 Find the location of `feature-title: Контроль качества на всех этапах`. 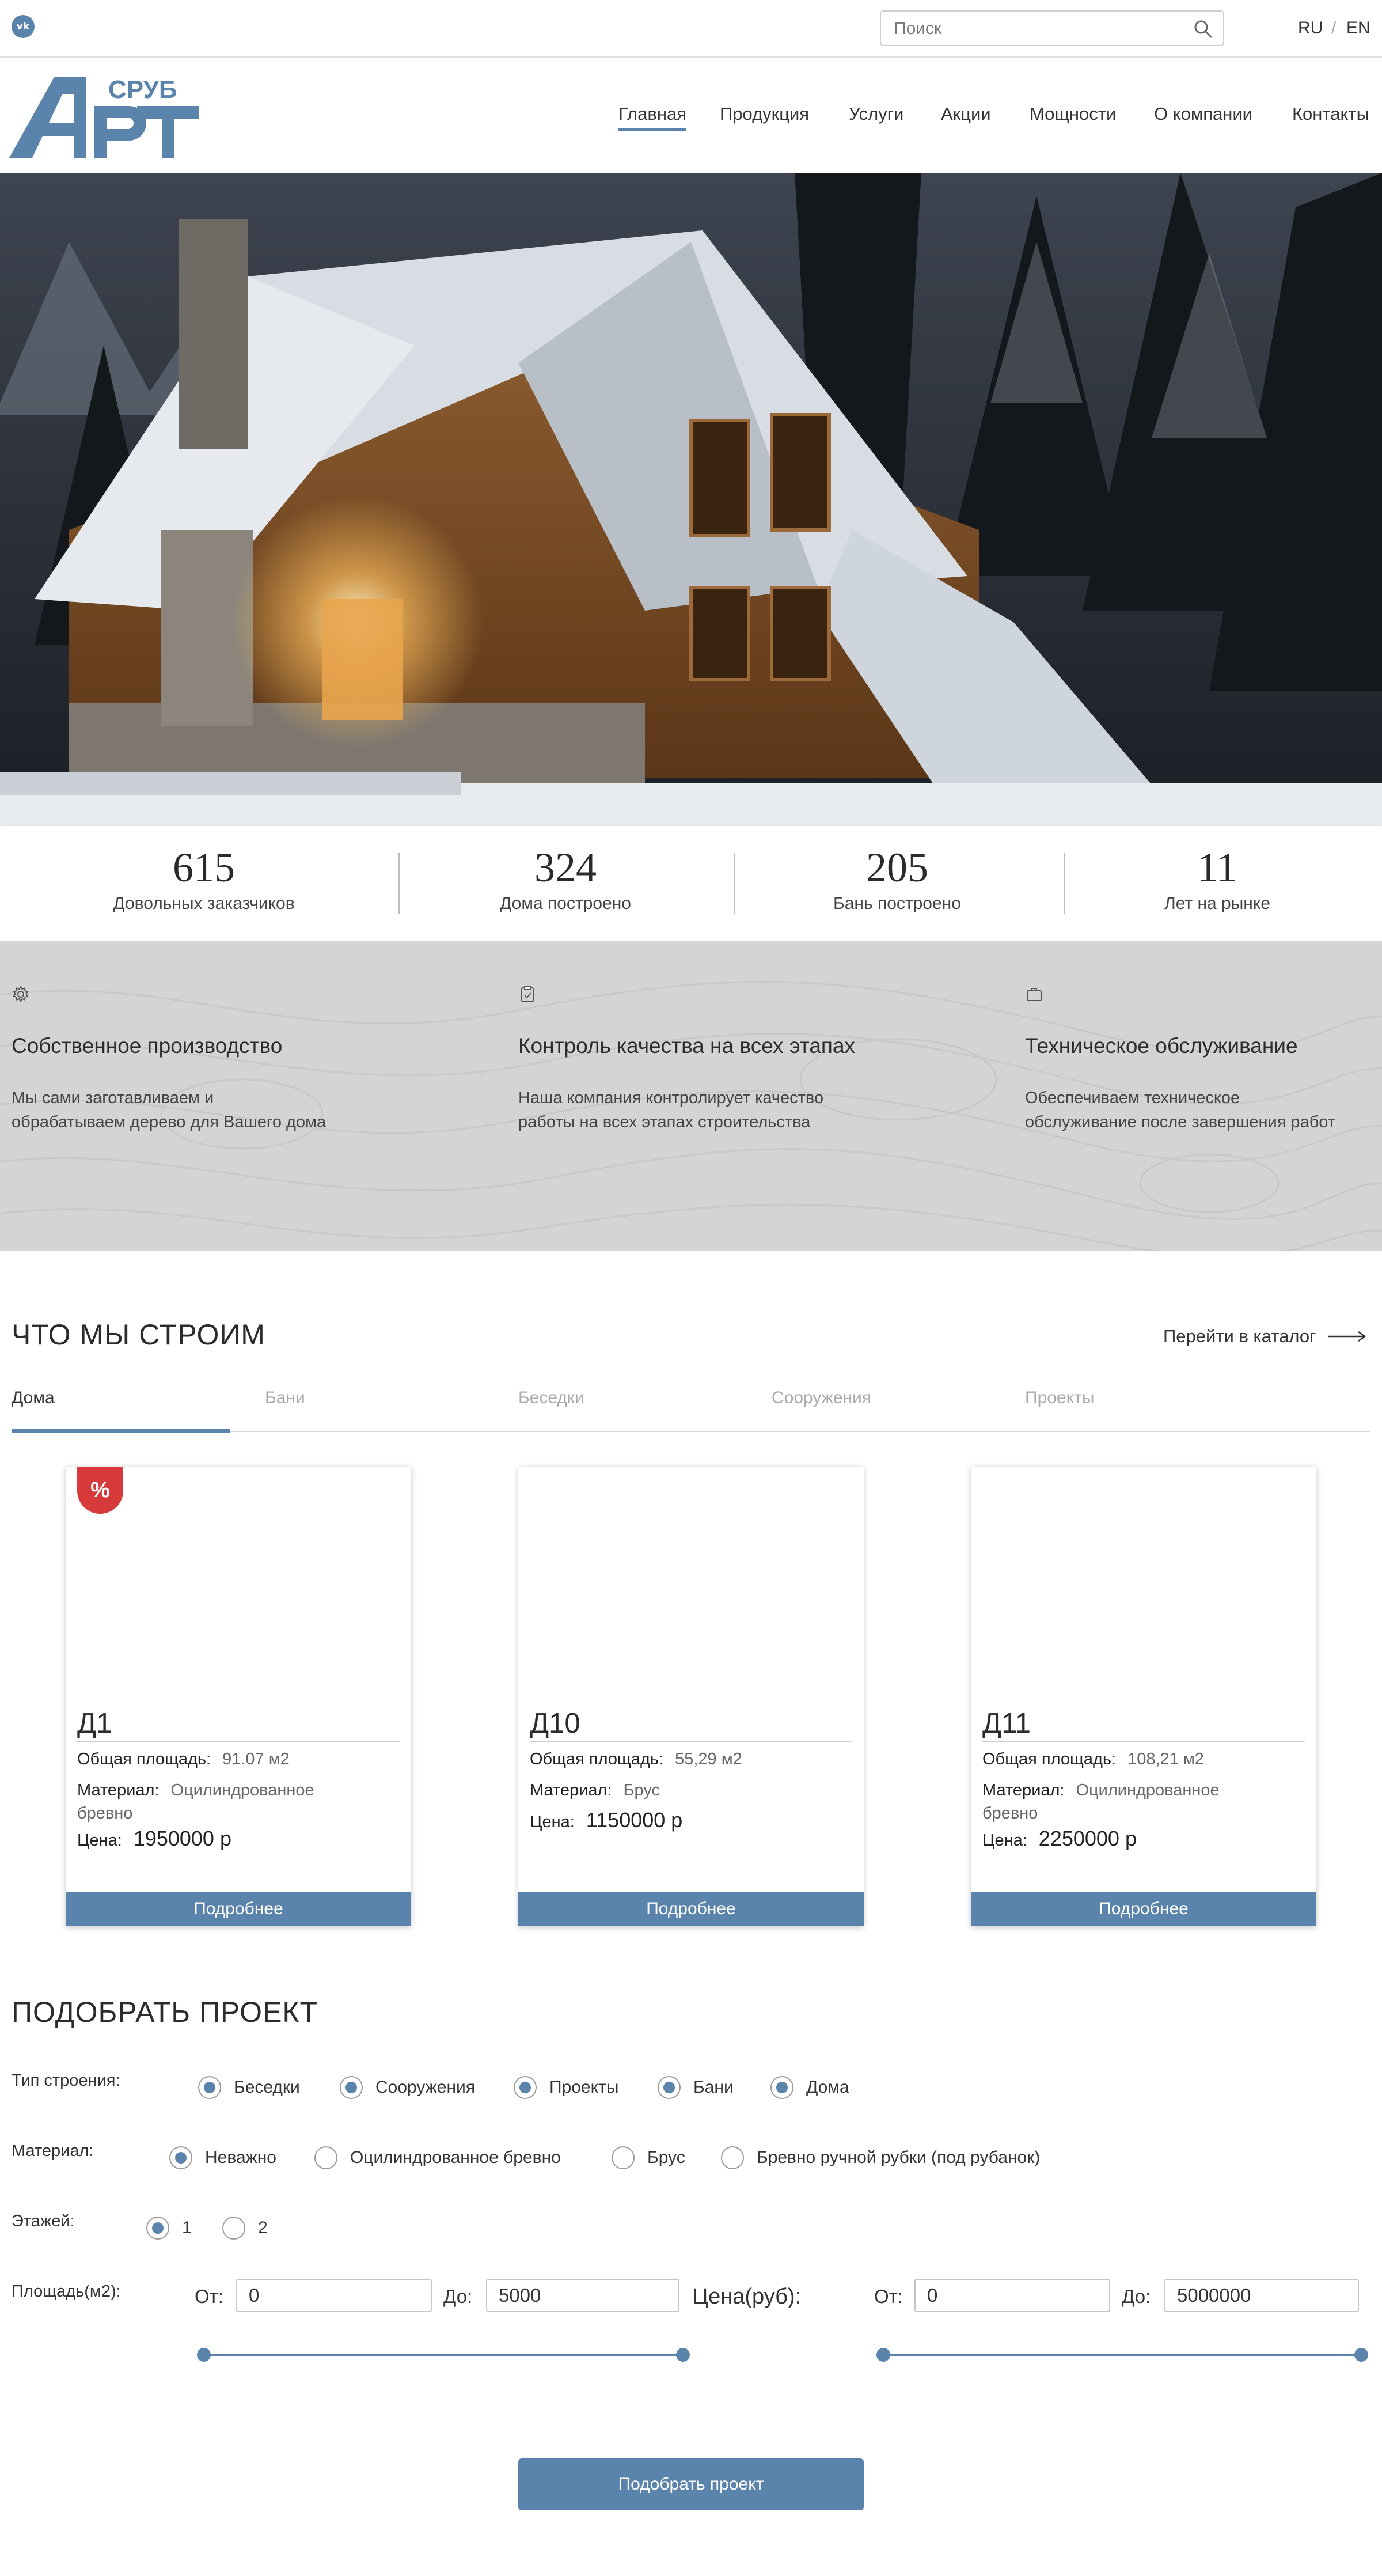

feature-title: Контроль качества на всех этапах is located at coordinates (687, 1046).